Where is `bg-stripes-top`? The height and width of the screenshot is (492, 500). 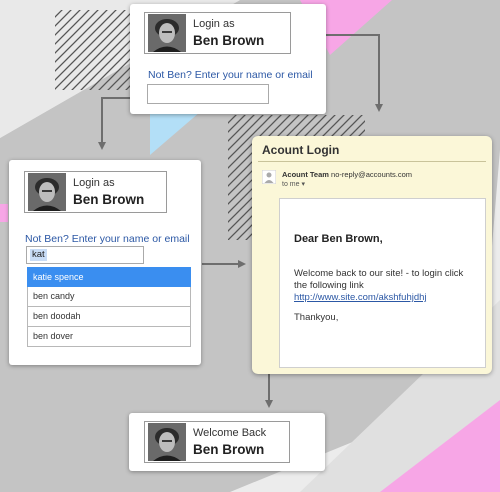 bg-stripes-top is located at coordinates (92, 50).